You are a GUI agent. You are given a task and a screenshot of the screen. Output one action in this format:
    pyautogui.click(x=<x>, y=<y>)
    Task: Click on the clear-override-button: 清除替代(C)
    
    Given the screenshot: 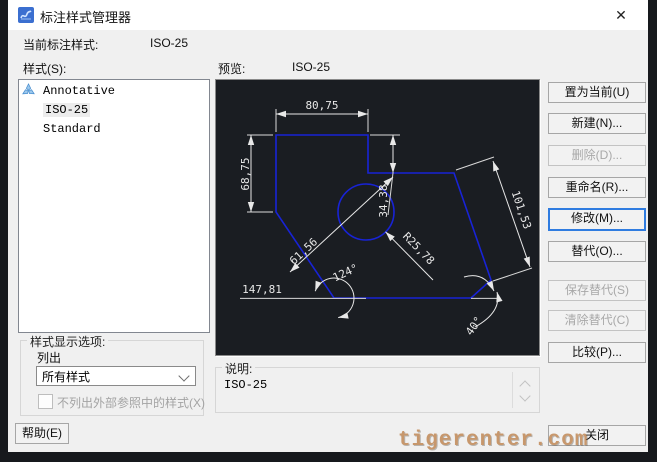 What is the action you would take?
    pyautogui.click(x=597, y=320)
    